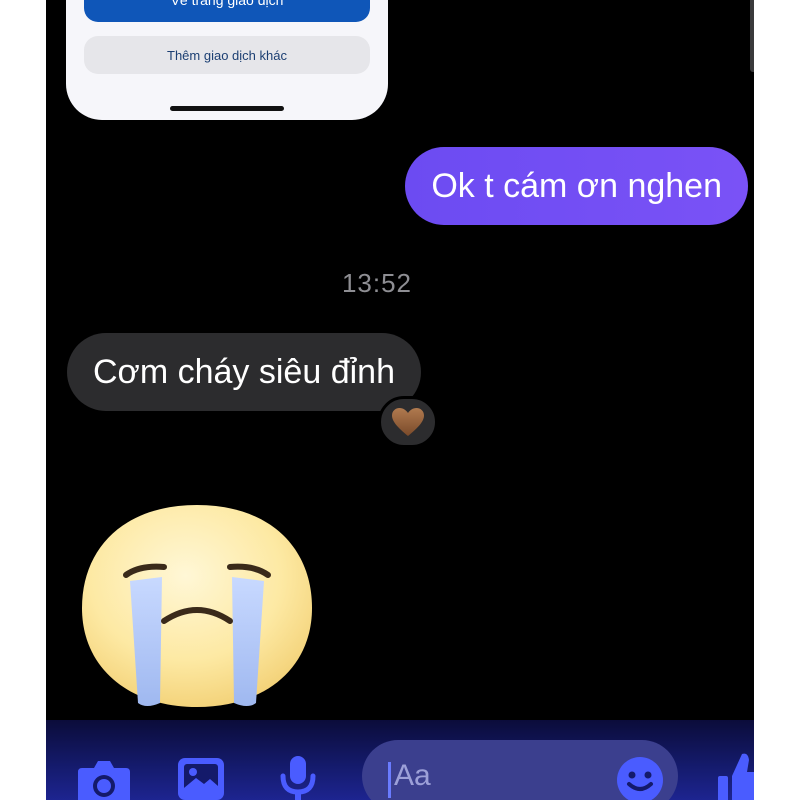  What do you see at coordinates (400, 760) in the screenshot?
I see `message-composer` at bounding box center [400, 760].